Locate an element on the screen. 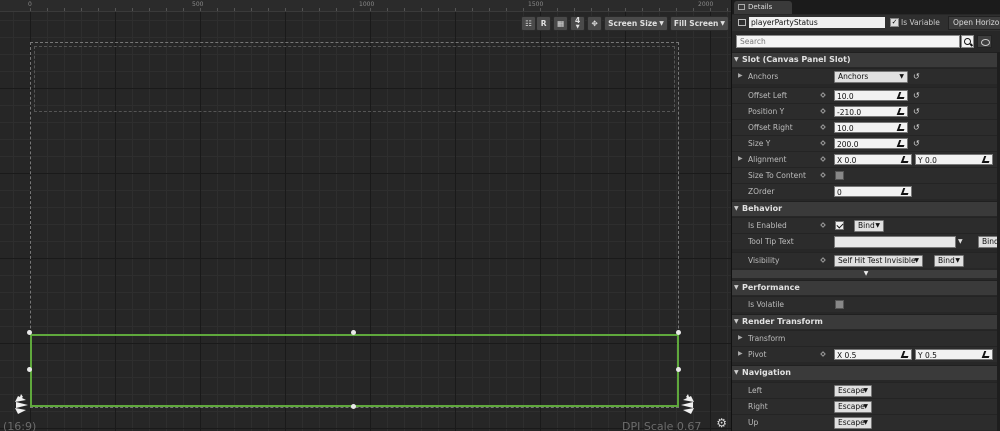 The width and height of the screenshot is (1000, 431). anchors-value: Anchors is located at coordinates (853, 76).